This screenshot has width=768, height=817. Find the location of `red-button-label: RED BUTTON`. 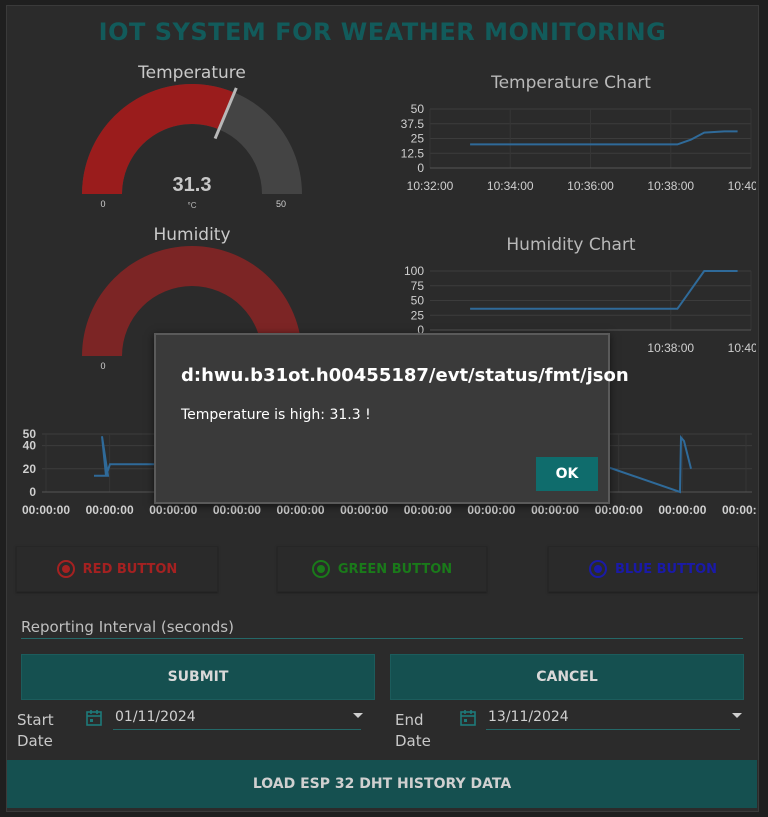

red-button-label: RED BUTTON is located at coordinates (130, 569).